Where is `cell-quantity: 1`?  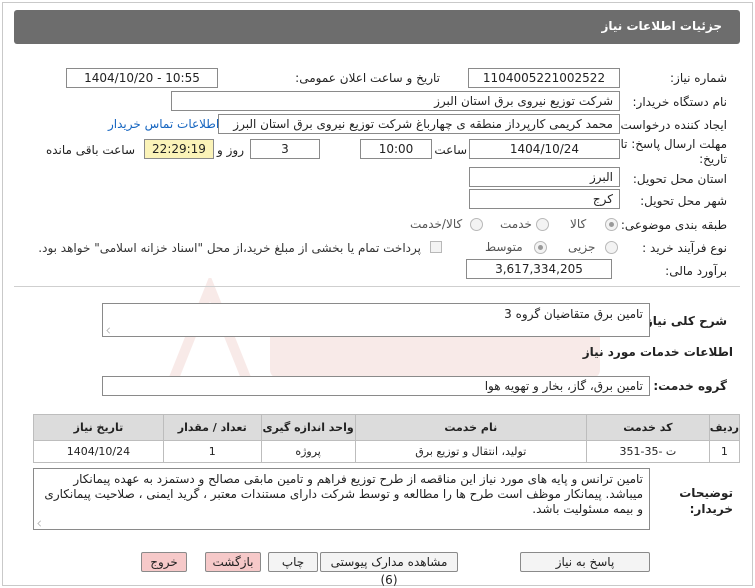 cell-quantity: 1 is located at coordinates (212, 451).